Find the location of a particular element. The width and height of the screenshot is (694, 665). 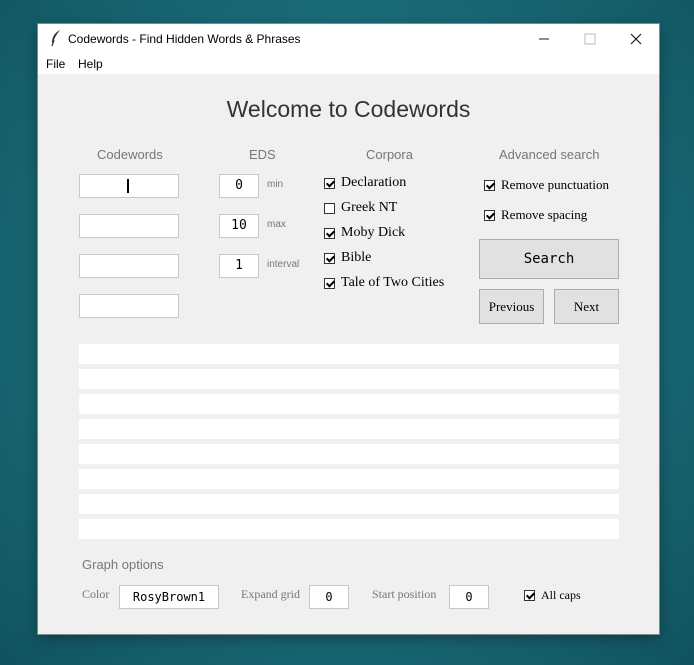

all-caps-label: All caps is located at coordinates (561, 595).